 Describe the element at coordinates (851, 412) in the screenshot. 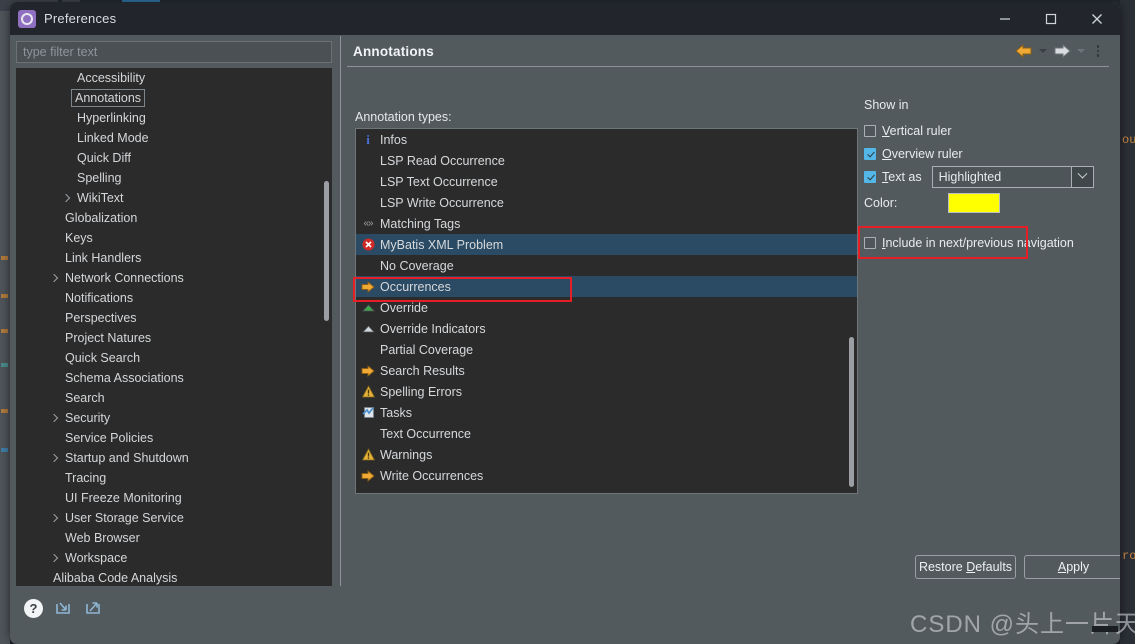

I see `list-scrollbar-thumb` at that location.